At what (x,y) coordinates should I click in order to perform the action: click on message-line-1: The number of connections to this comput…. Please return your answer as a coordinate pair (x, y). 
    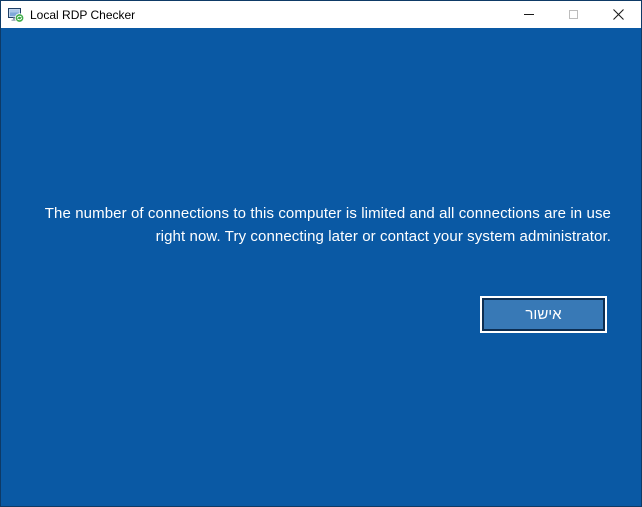
    Looking at the image, I should click on (327, 213).